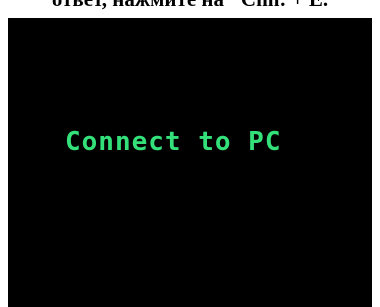 Image resolution: width=380 pixels, height=307 pixels. What do you see at coordinates (173, 142) in the screenshot?
I see `screen-message: Connect to PC` at bounding box center [173, 142].